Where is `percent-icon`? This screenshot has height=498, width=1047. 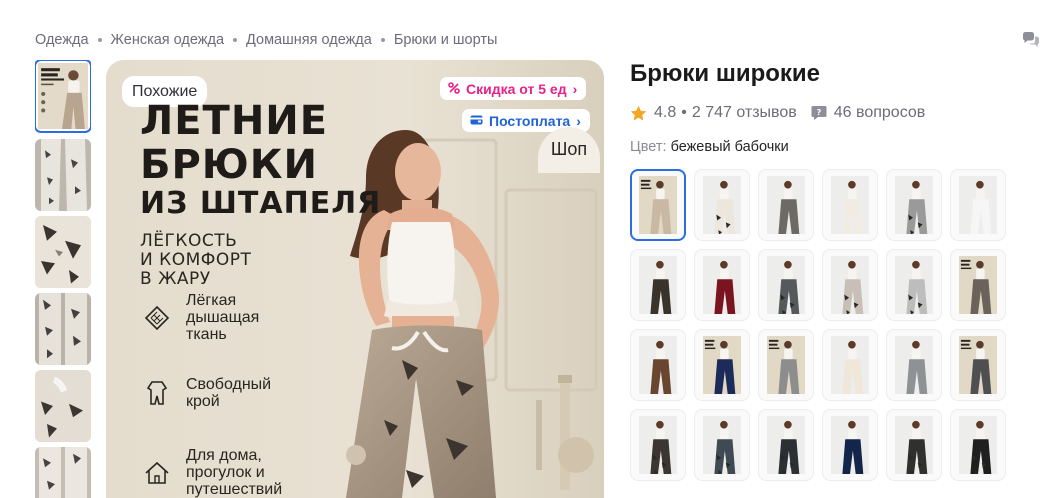 percent-icon is located at coordinates (454, 89).